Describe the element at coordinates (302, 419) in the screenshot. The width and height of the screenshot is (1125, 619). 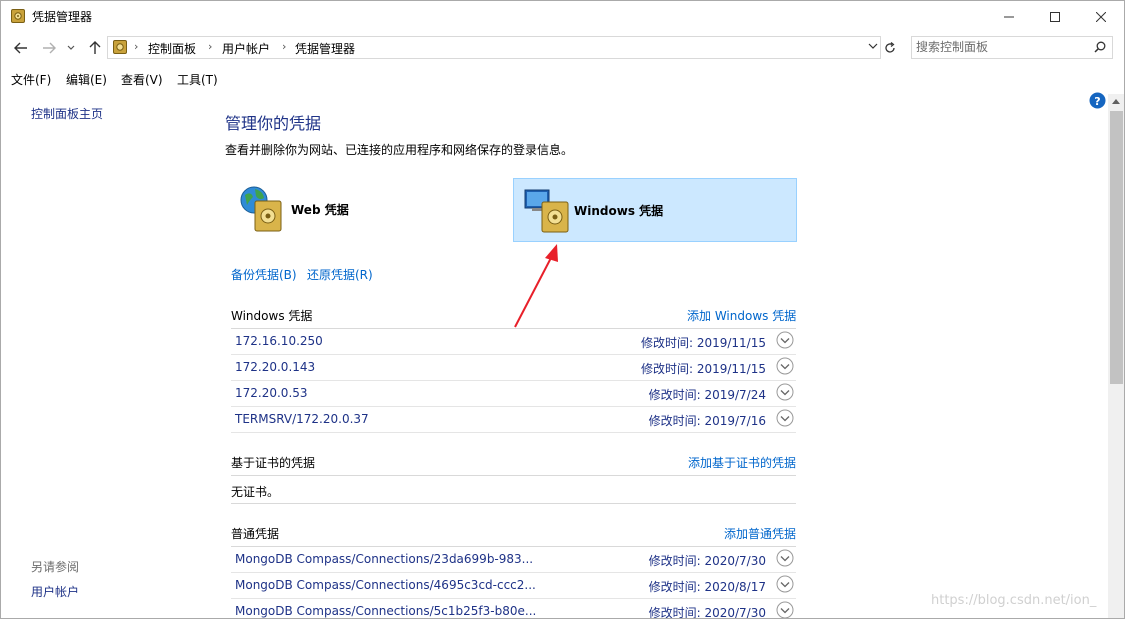
I see `credential-name: TERMSRV/172.20.0.37` at that location.